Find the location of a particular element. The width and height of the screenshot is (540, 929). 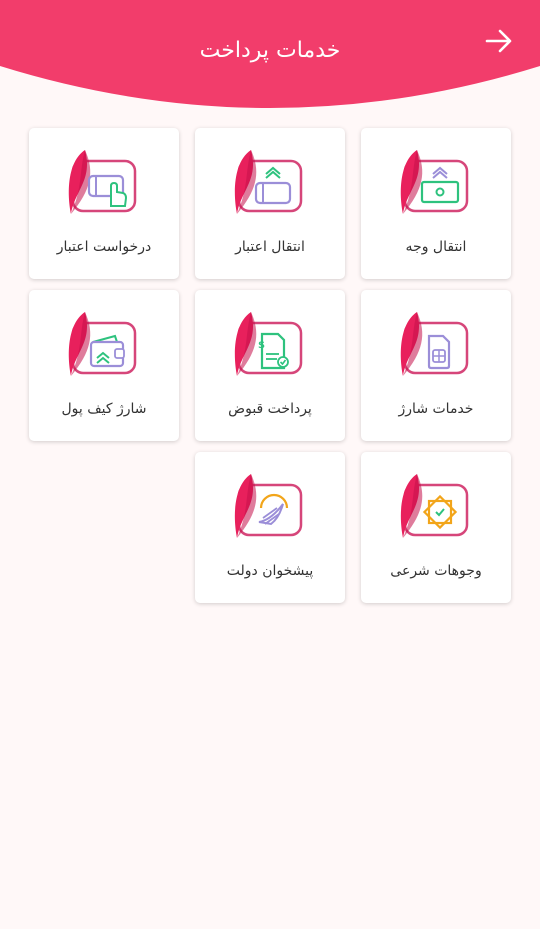

service-card-government-counter: پیشخوان دولت is located at coordinates (270, 527).